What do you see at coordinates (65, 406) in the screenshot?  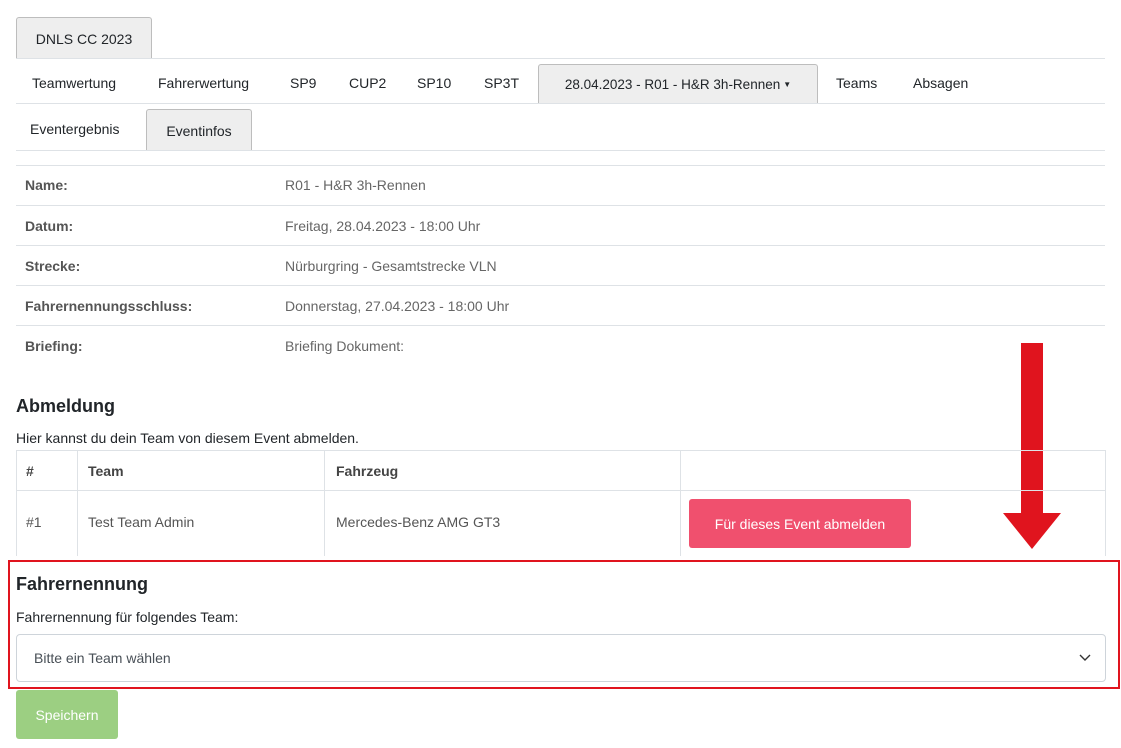 I see `abmeldung-title: Abmeldung` at bounding box center [65, 406].